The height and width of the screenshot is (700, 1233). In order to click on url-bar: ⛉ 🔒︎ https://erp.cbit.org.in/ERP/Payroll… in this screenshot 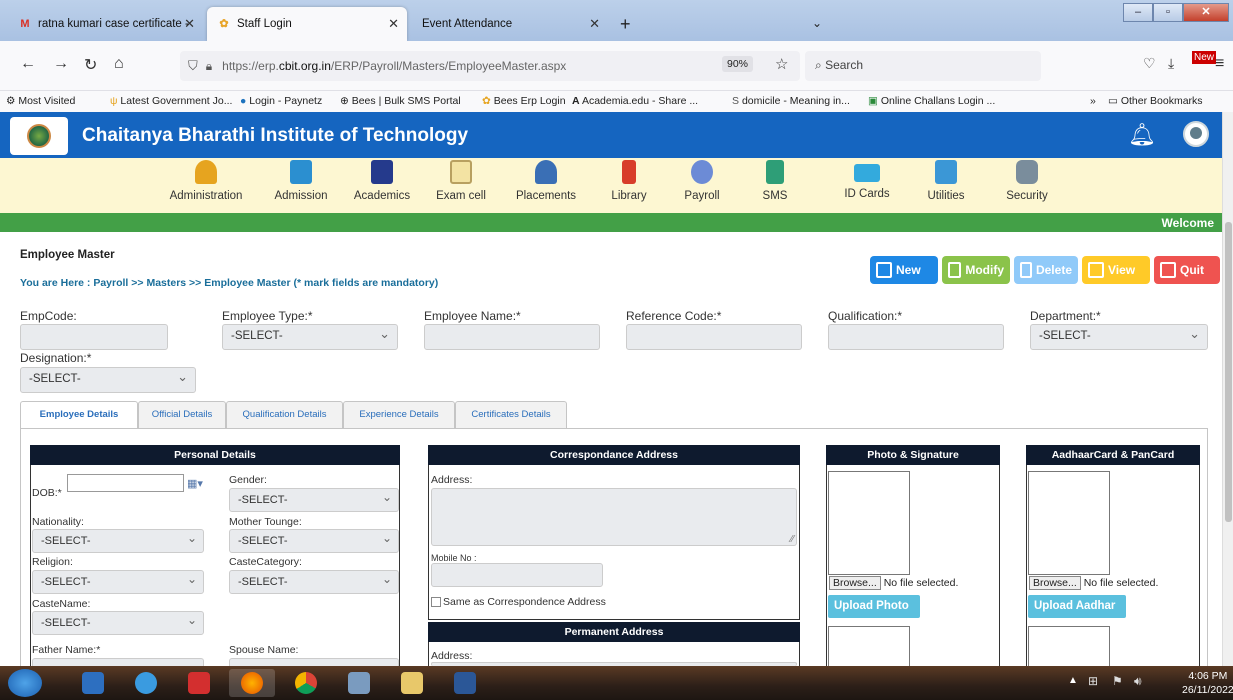, I will do `click(490, 66)`.